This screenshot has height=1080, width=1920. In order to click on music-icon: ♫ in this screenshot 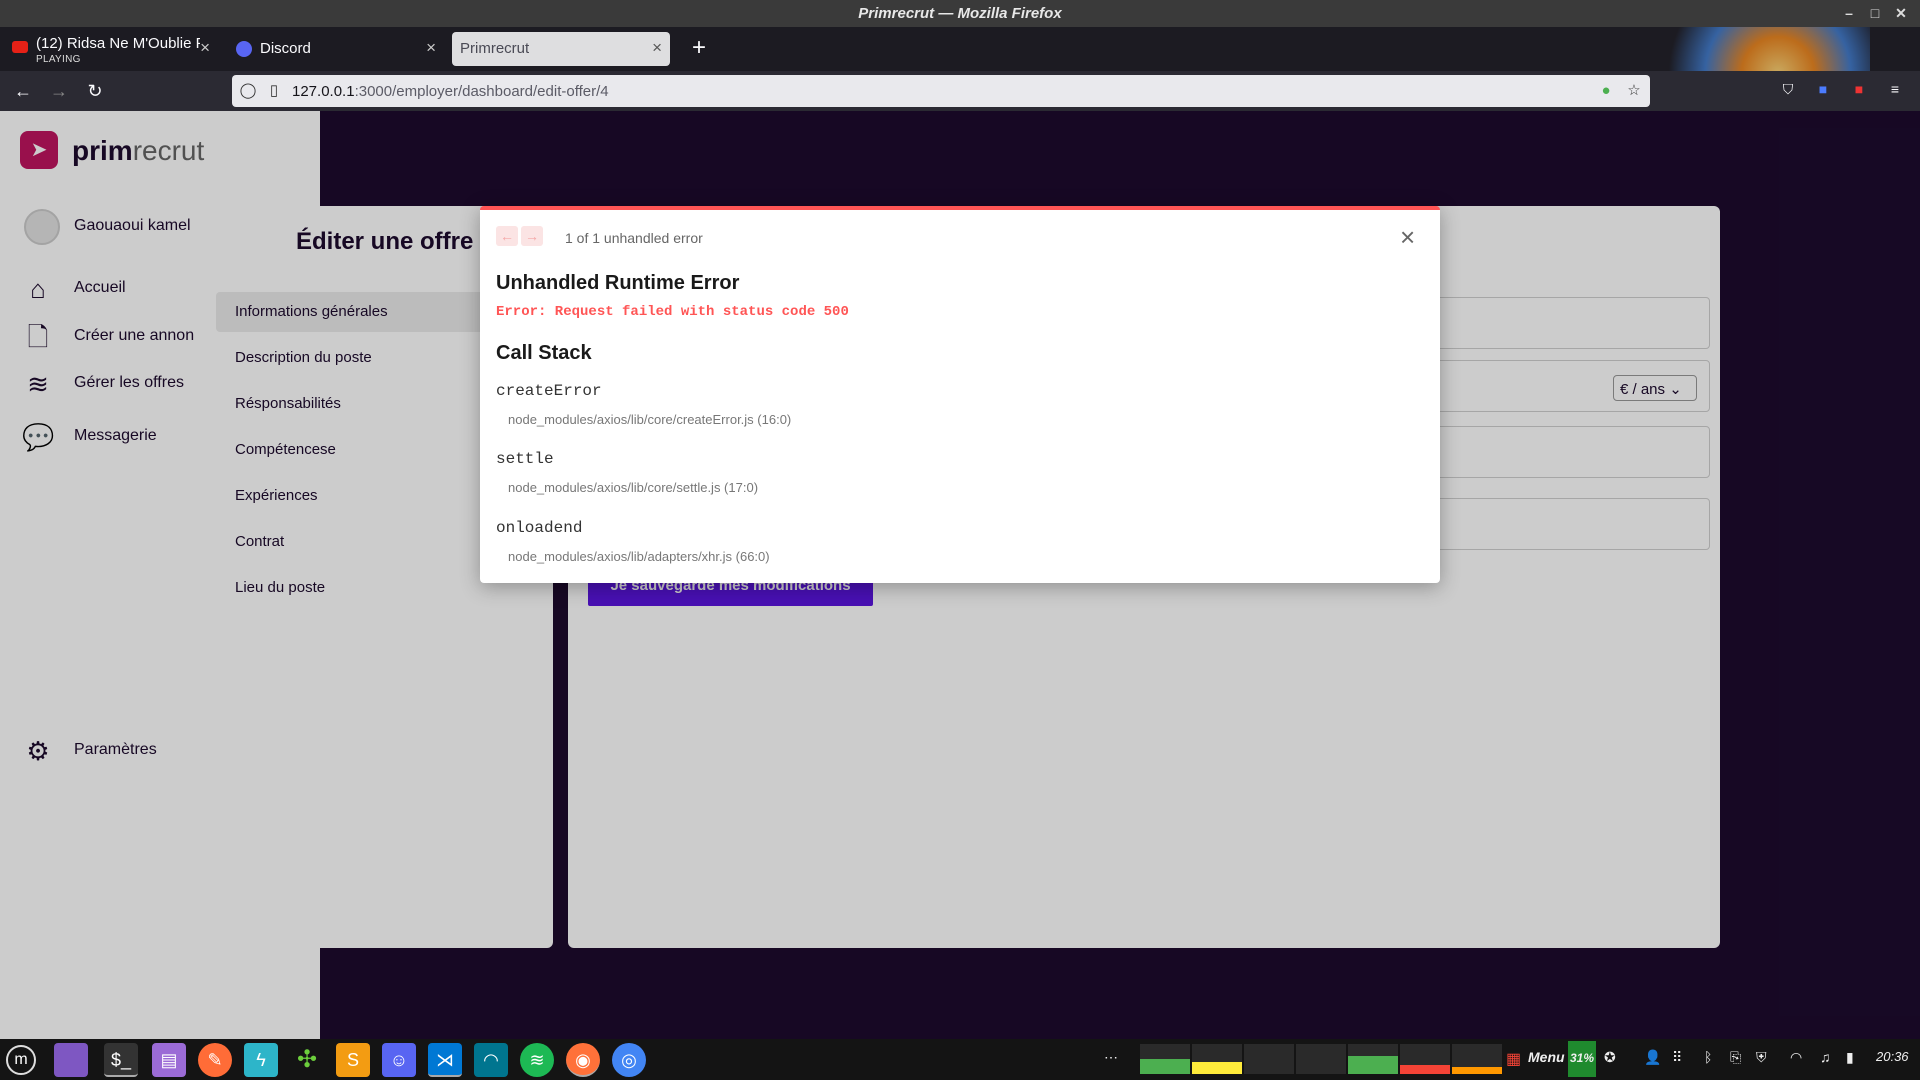, I will do `click(1825, 1057)`.